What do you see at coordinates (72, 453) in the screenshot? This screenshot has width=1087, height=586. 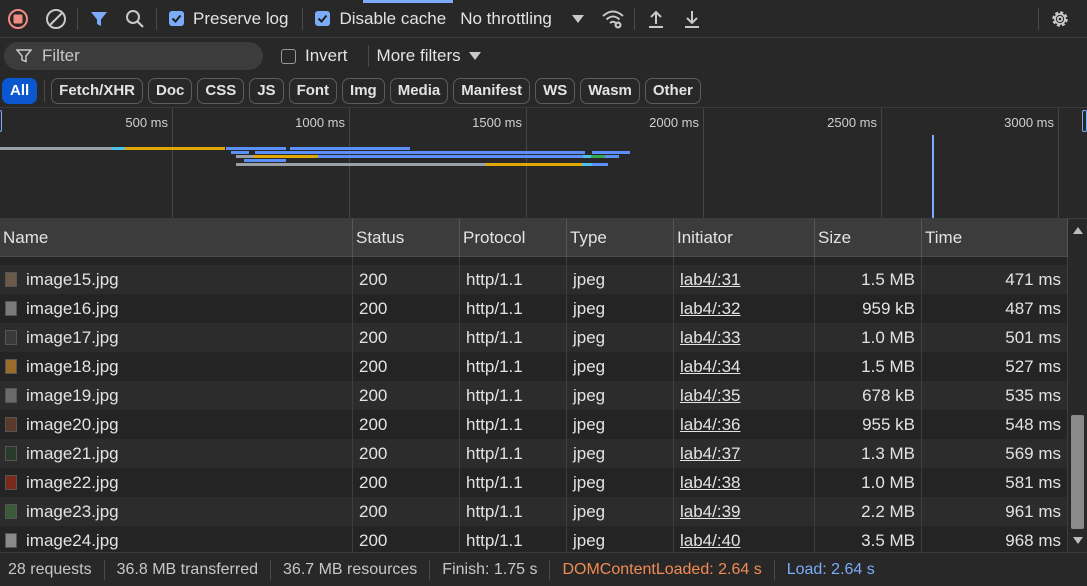 I see `request-name-text: image21.jpg` at bounding box center [72, 453].